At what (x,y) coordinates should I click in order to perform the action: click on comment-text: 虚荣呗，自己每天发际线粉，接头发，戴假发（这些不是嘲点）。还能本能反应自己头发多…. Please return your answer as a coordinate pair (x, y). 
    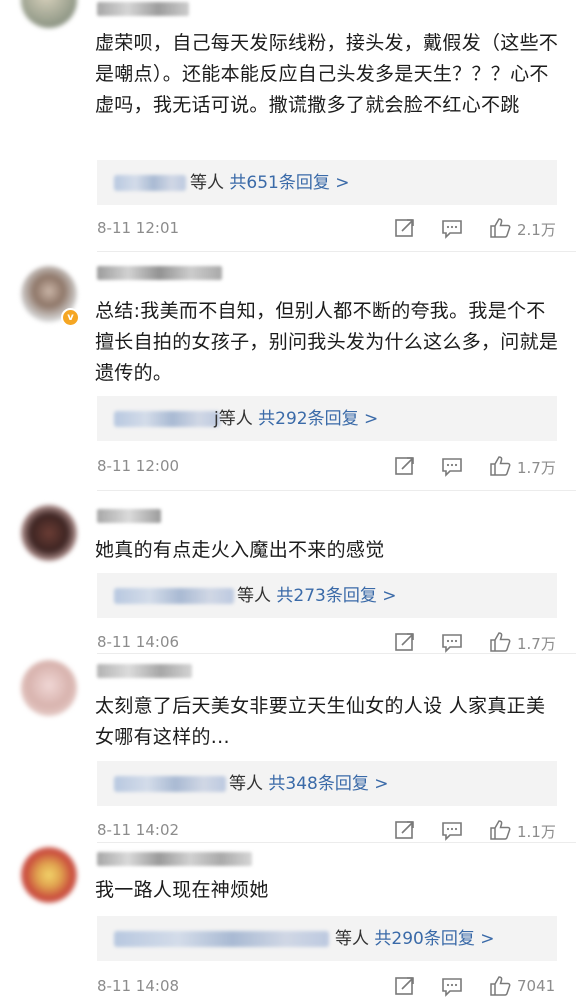
    Looking at the image, I should click on (327, 74).